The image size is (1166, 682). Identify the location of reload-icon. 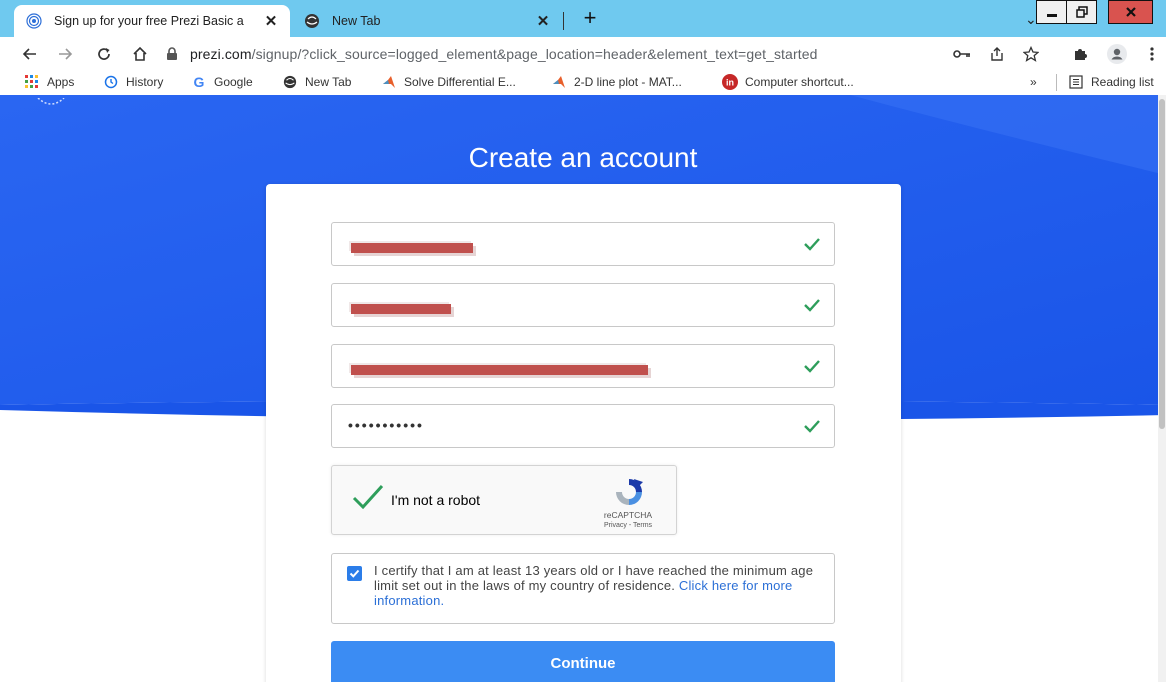
(104, 54).